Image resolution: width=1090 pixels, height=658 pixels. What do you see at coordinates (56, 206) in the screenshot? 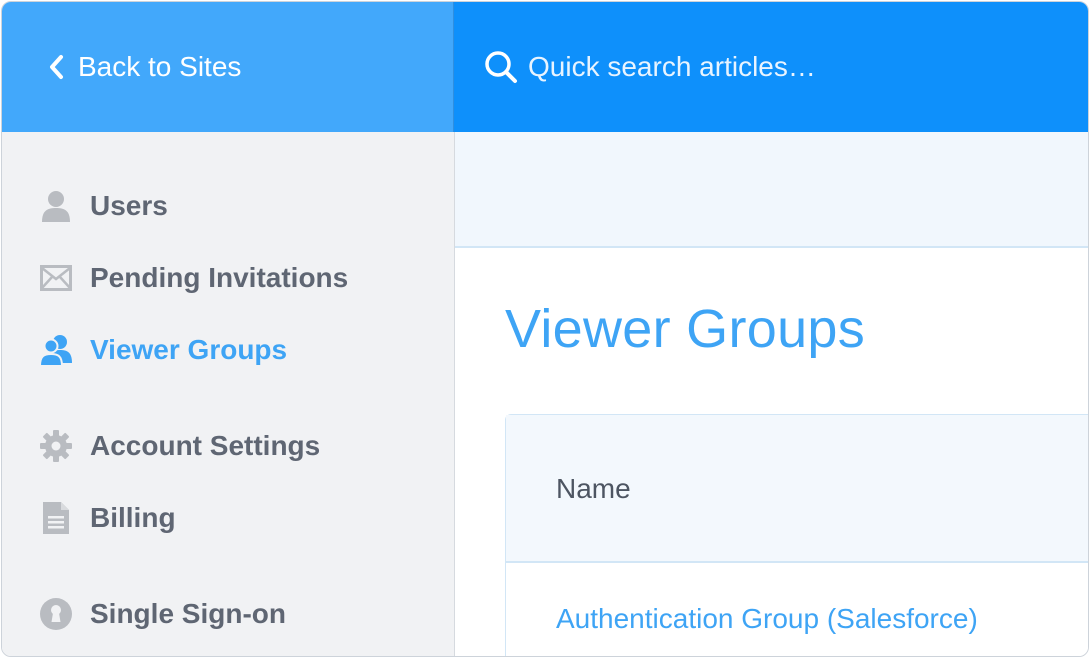
I see `user-icon` at bounding box center [56, 206].